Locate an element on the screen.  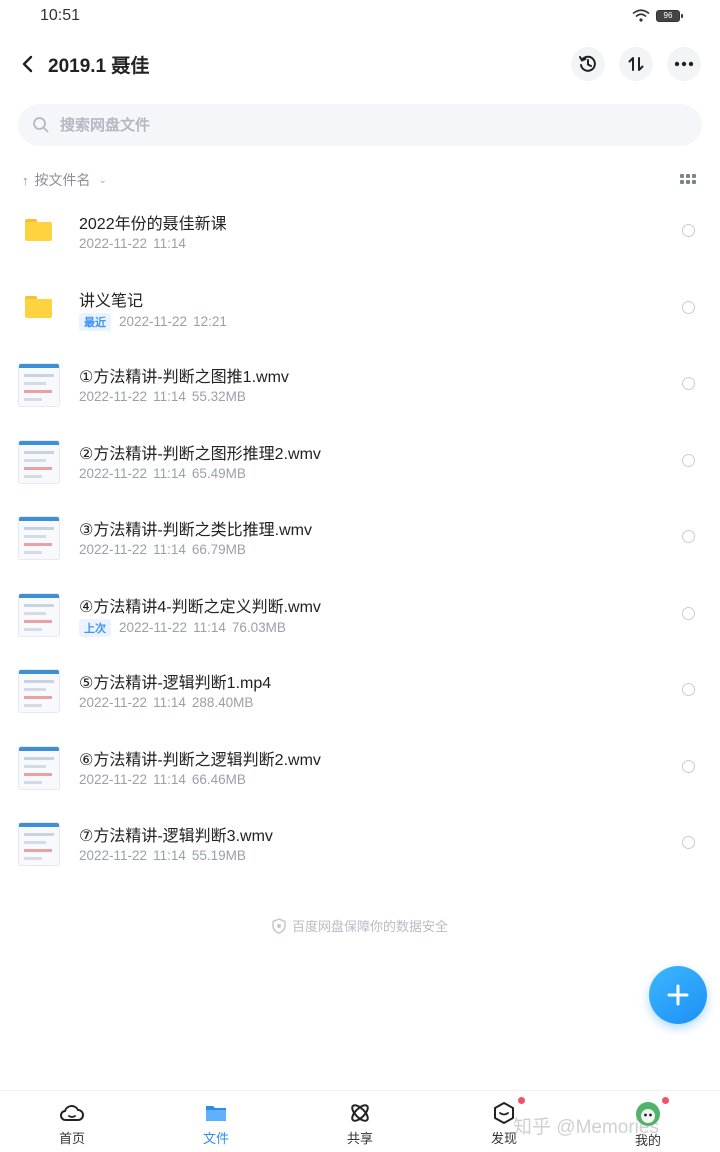
more-dots-icon is located at coordinates (684, 64).